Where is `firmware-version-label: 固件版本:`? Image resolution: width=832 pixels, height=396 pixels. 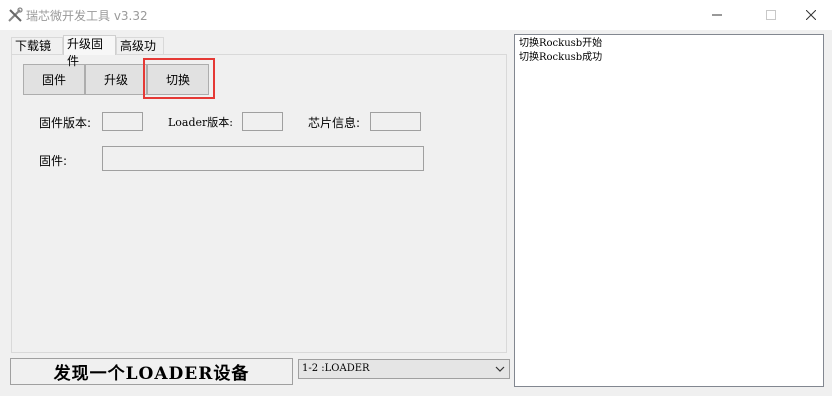
firmware-version-label: 固件版本: is located at coordinates (65, 123).